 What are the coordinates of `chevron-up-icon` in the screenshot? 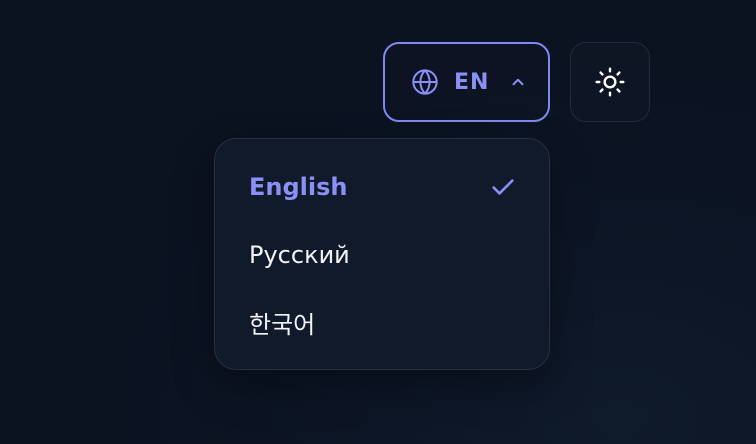 It's located at (518, 82).